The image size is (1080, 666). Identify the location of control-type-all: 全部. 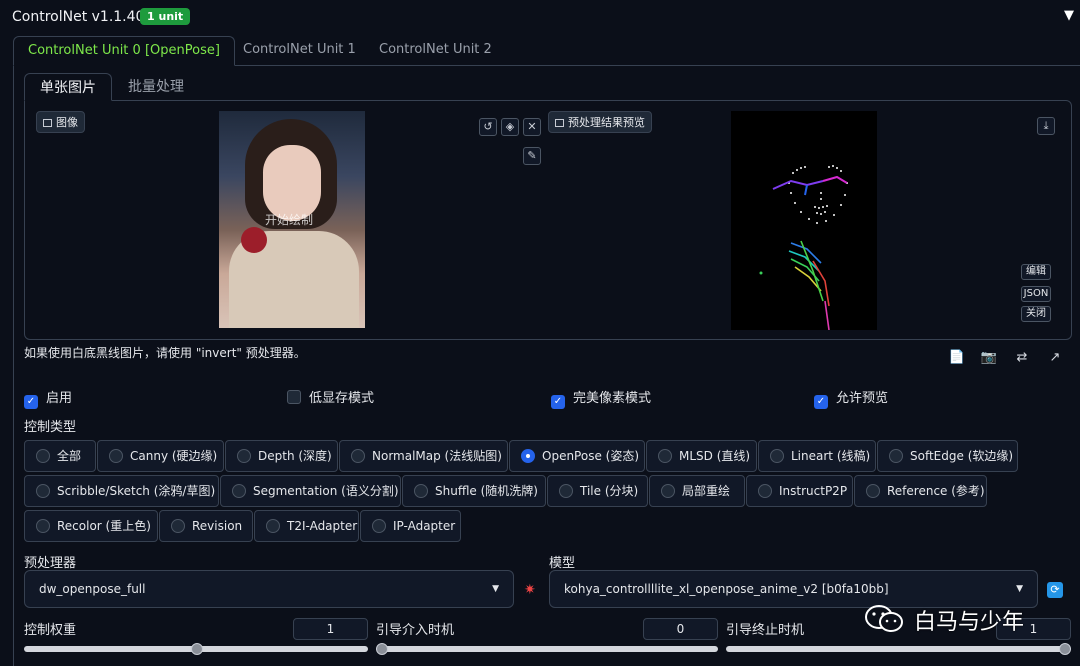
(60, 456).